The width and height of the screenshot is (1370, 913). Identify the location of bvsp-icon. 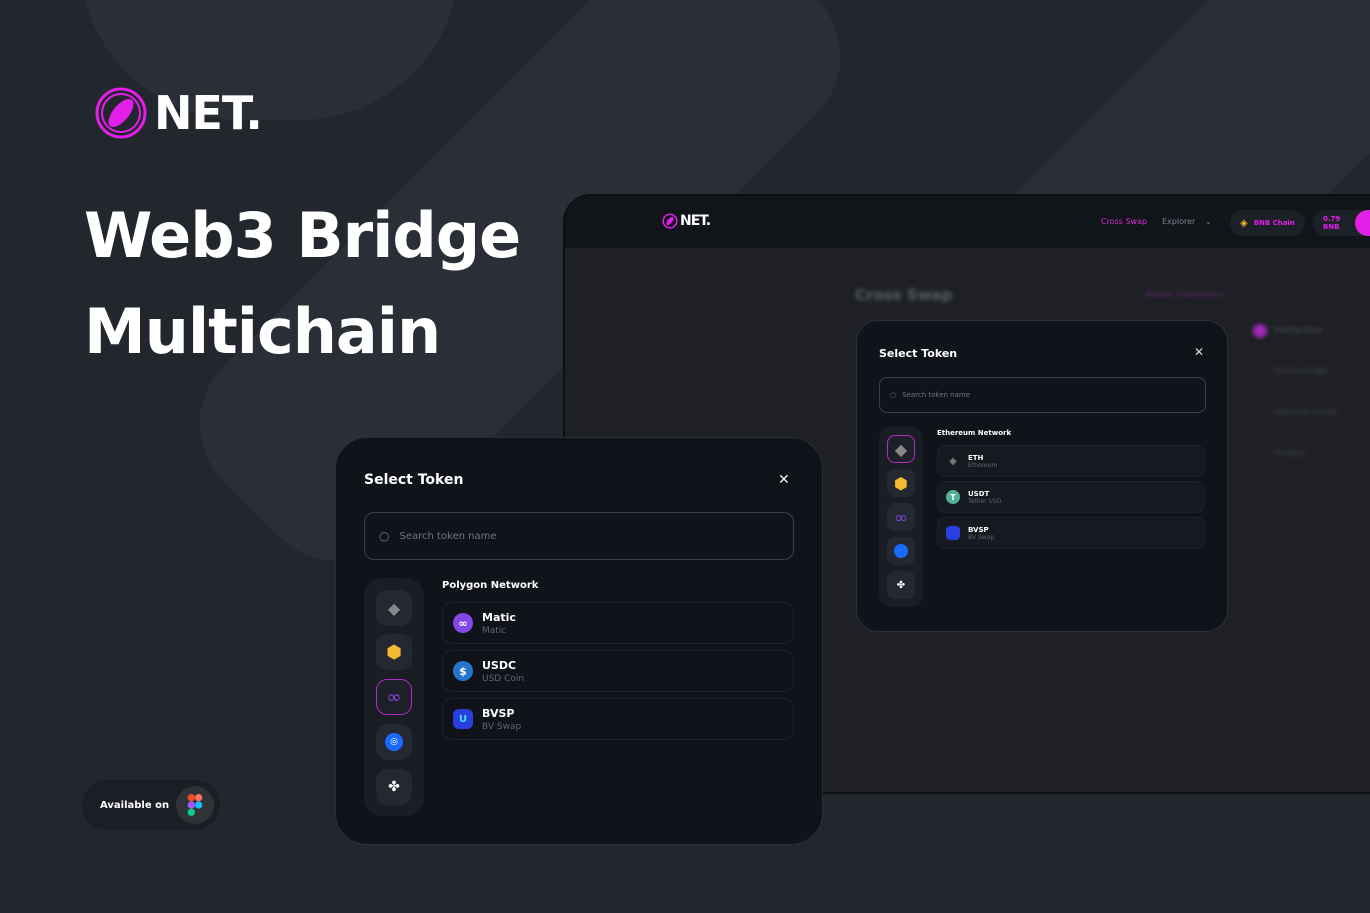
(953, 533).